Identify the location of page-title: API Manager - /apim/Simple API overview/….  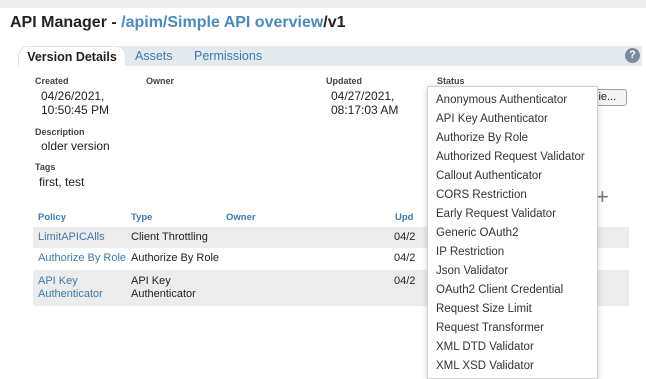
(178, 23).